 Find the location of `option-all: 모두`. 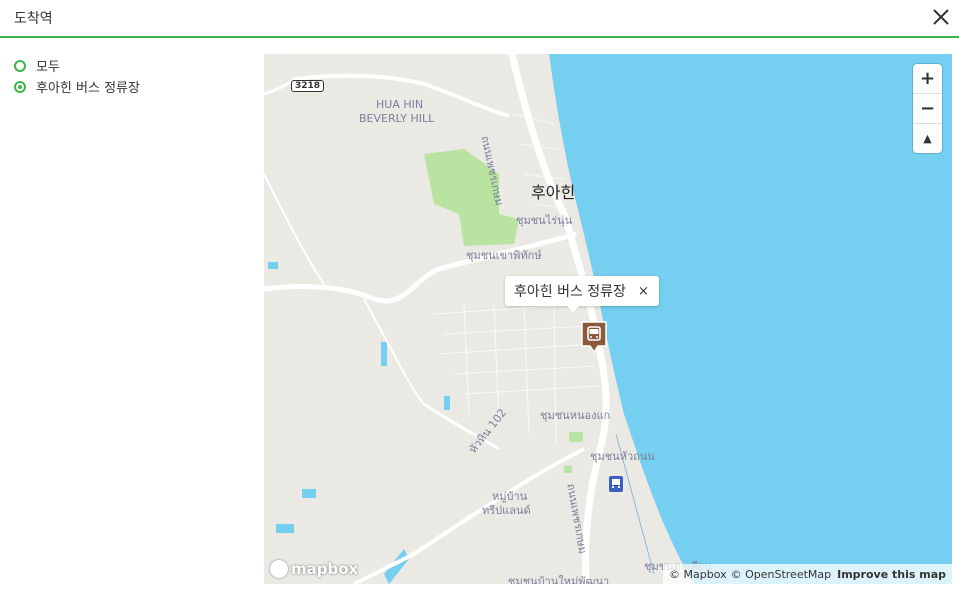

option-all: 모두 is located at coordinates (77, 65).